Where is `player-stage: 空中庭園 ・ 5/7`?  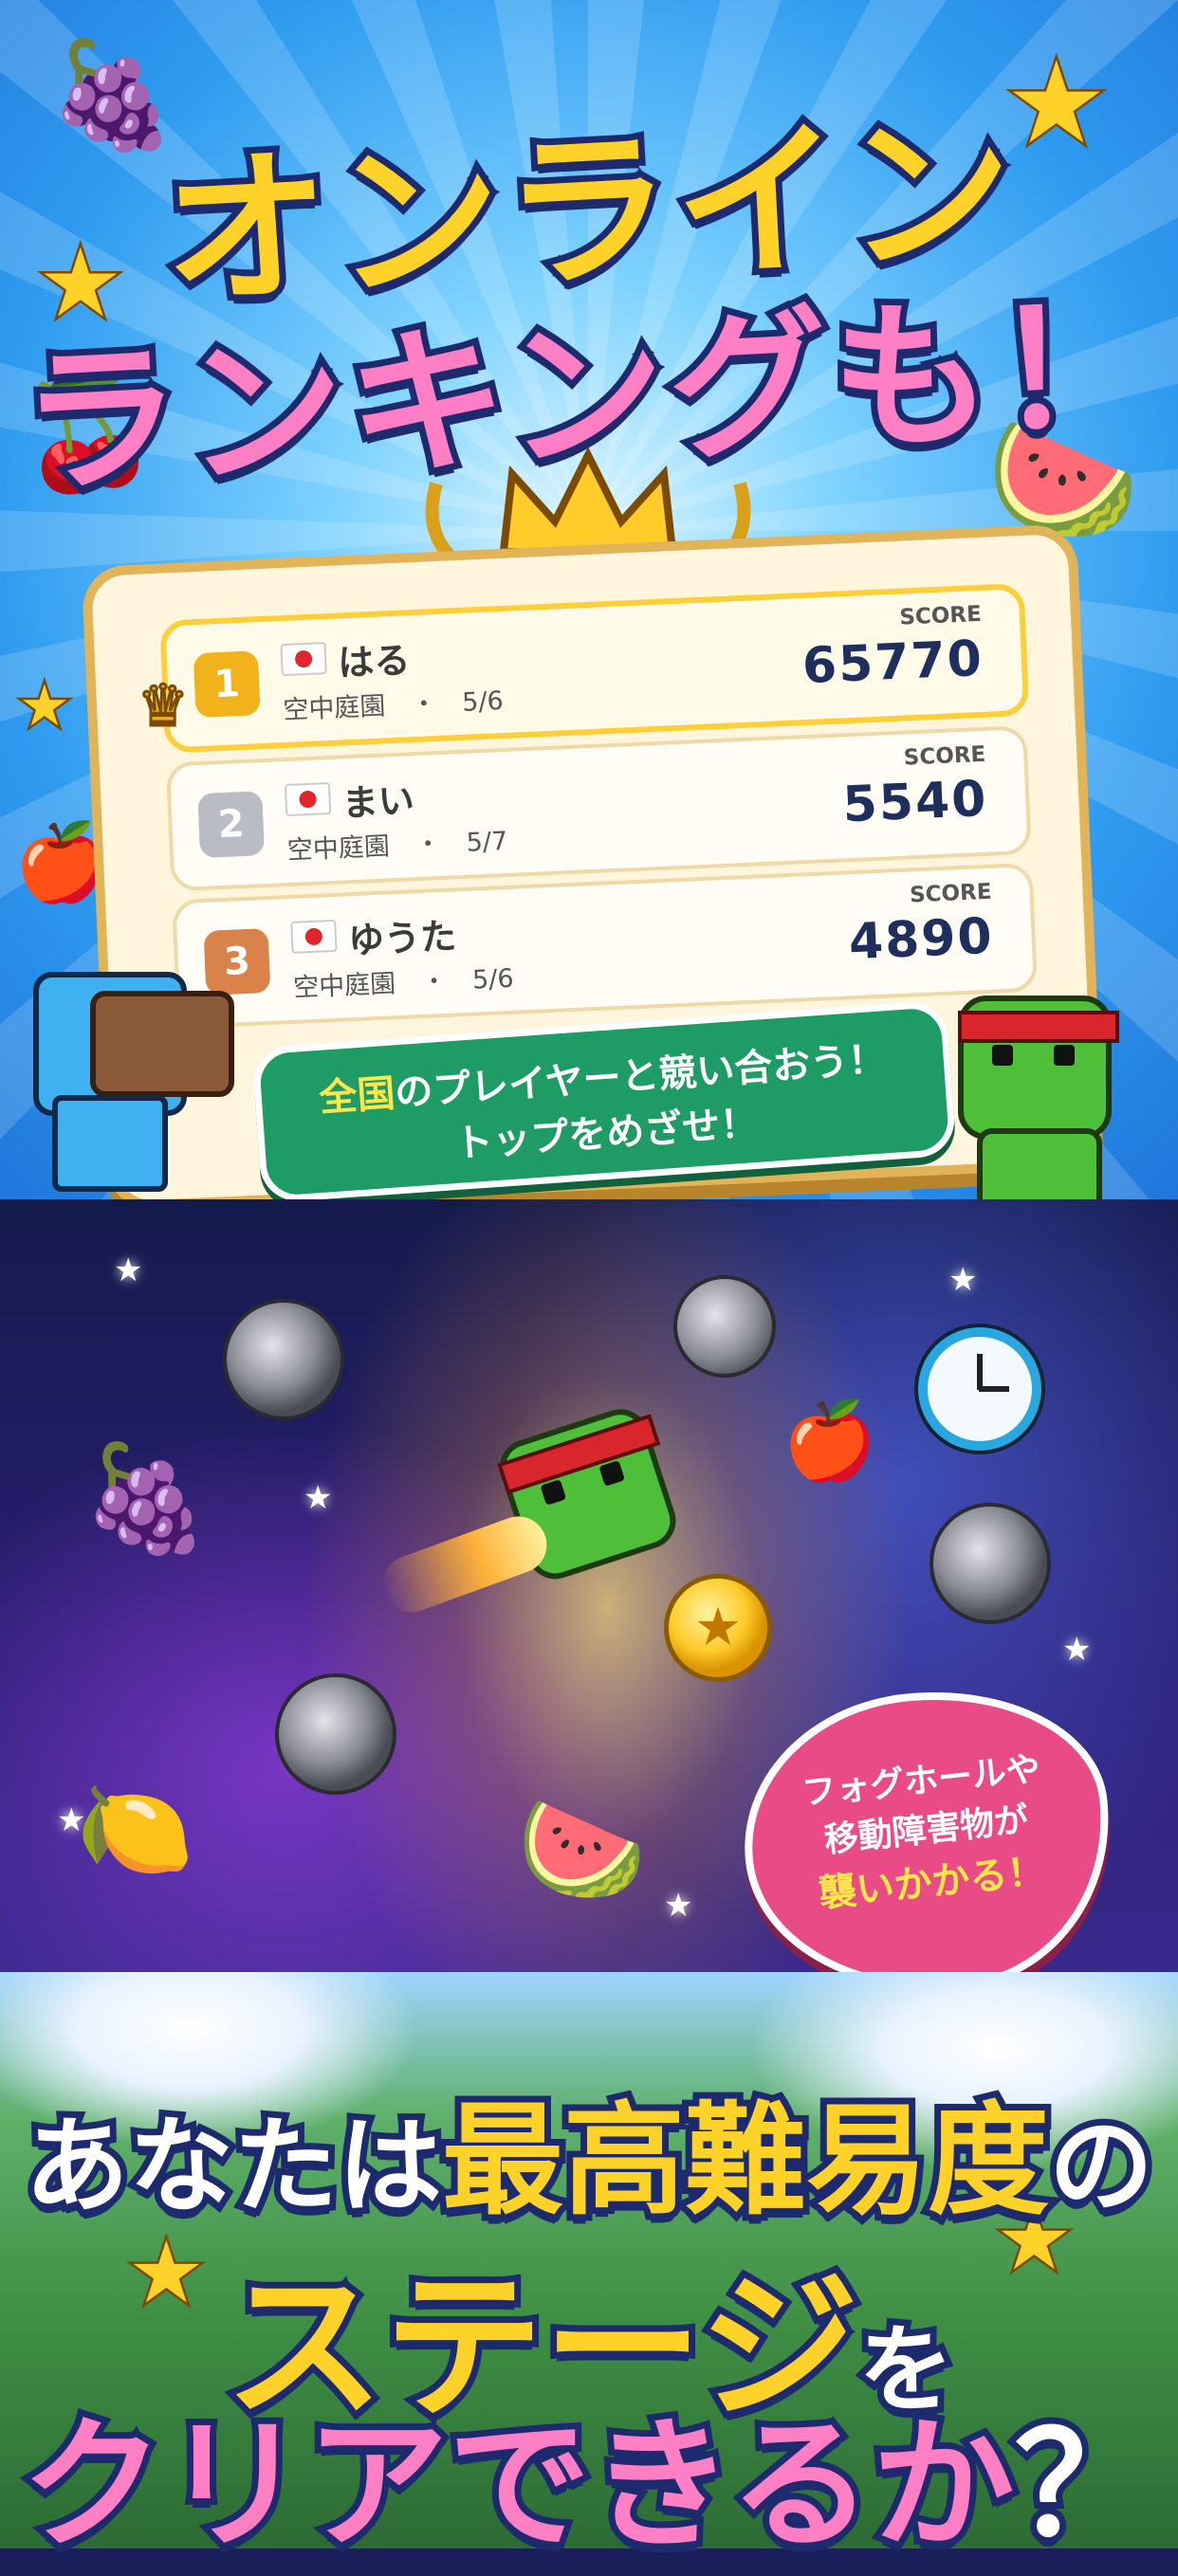
player-stage: 空中庭園 ・ 5/7 is located at coordinates (397, 846).